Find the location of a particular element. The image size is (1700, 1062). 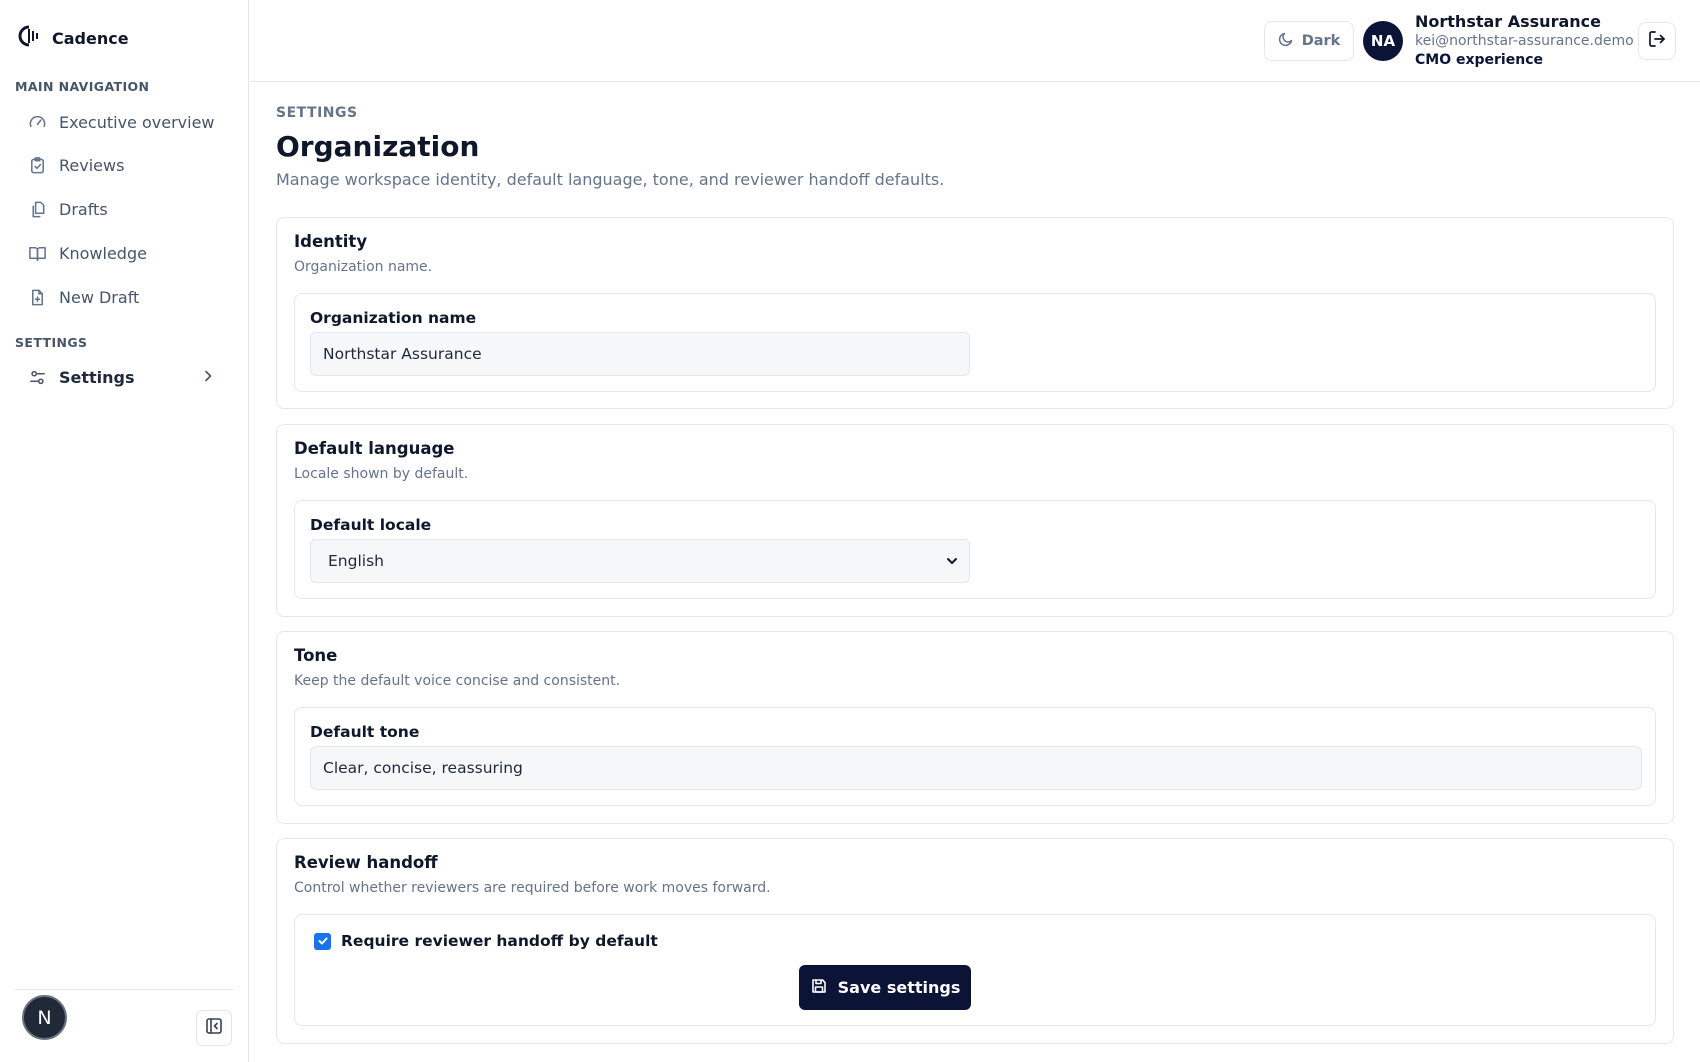

avatar: NA is located at coordinates (1383, 41).